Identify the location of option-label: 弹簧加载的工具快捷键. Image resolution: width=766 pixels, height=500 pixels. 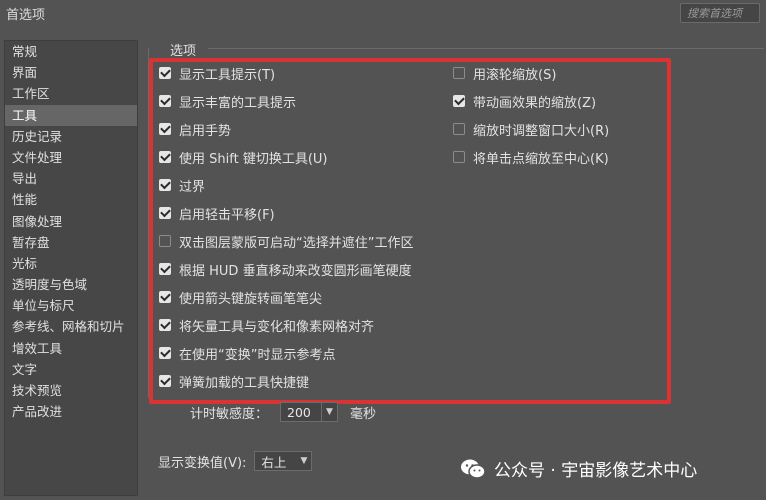
(244, 383).